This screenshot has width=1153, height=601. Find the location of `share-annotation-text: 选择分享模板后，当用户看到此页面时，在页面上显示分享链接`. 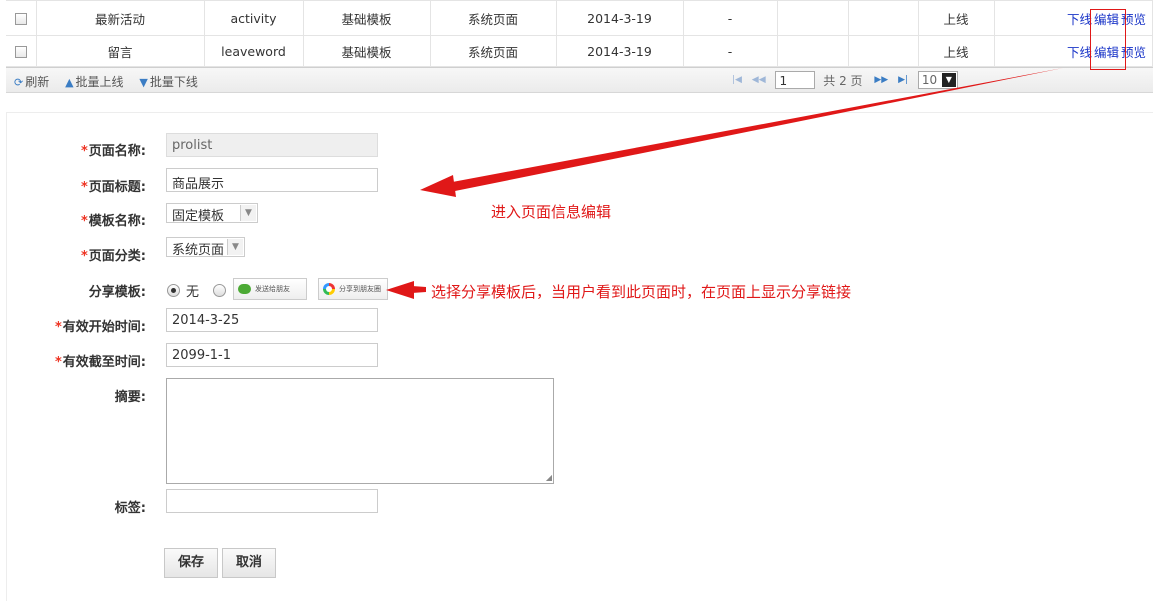

share-annotation-text: 选择分享模板后，当用户看到此页面时，在页面上显示分享链接 is located at coordinates (641, 292).